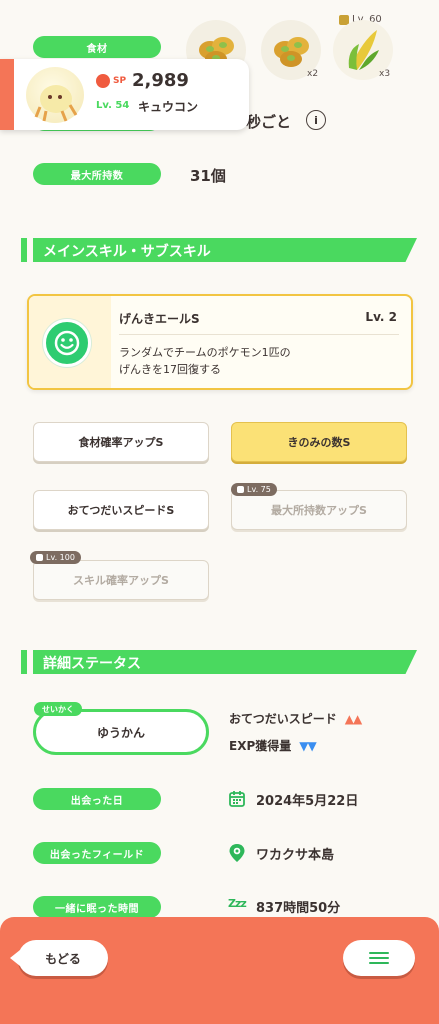  What do you see at coordinates (97, 174) in the screenshot?
I see `max-carry-label: 最大所持数` at bounding box center [97, 174].